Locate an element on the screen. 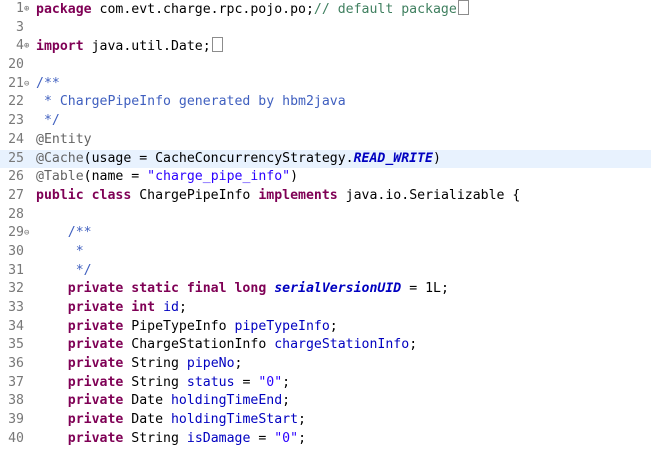  line-number: 21 is located at coordinates (16, 83).